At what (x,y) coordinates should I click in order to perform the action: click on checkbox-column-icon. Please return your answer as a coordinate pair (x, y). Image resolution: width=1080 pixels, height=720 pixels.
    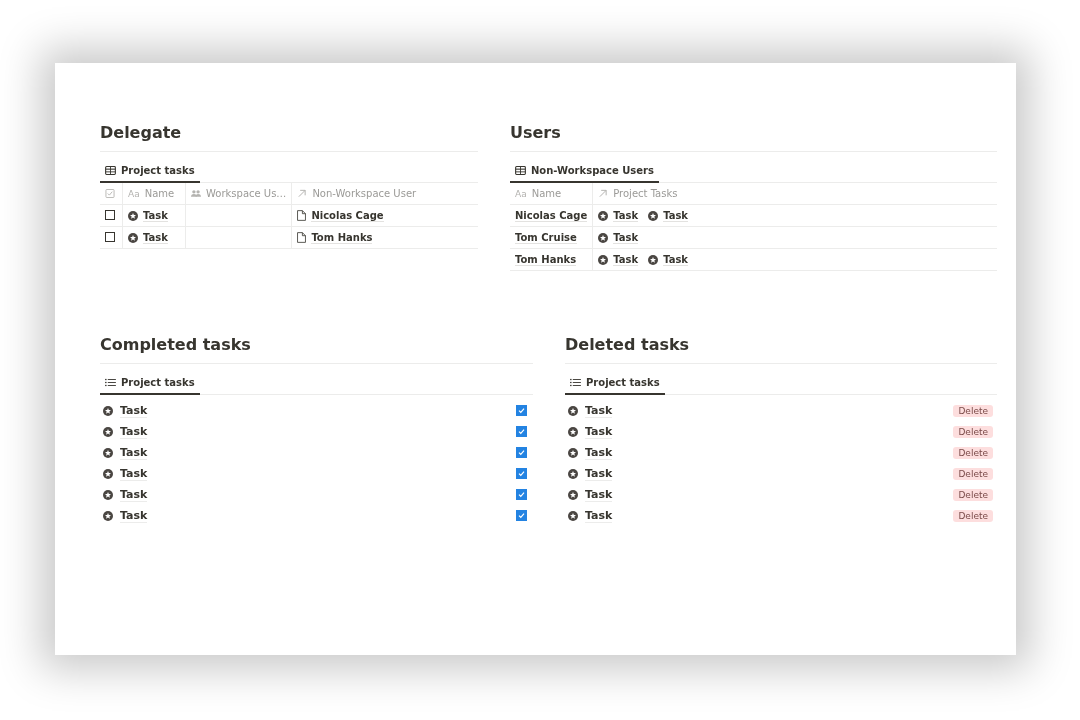
    Looking at the image, I should click on (110, 193).